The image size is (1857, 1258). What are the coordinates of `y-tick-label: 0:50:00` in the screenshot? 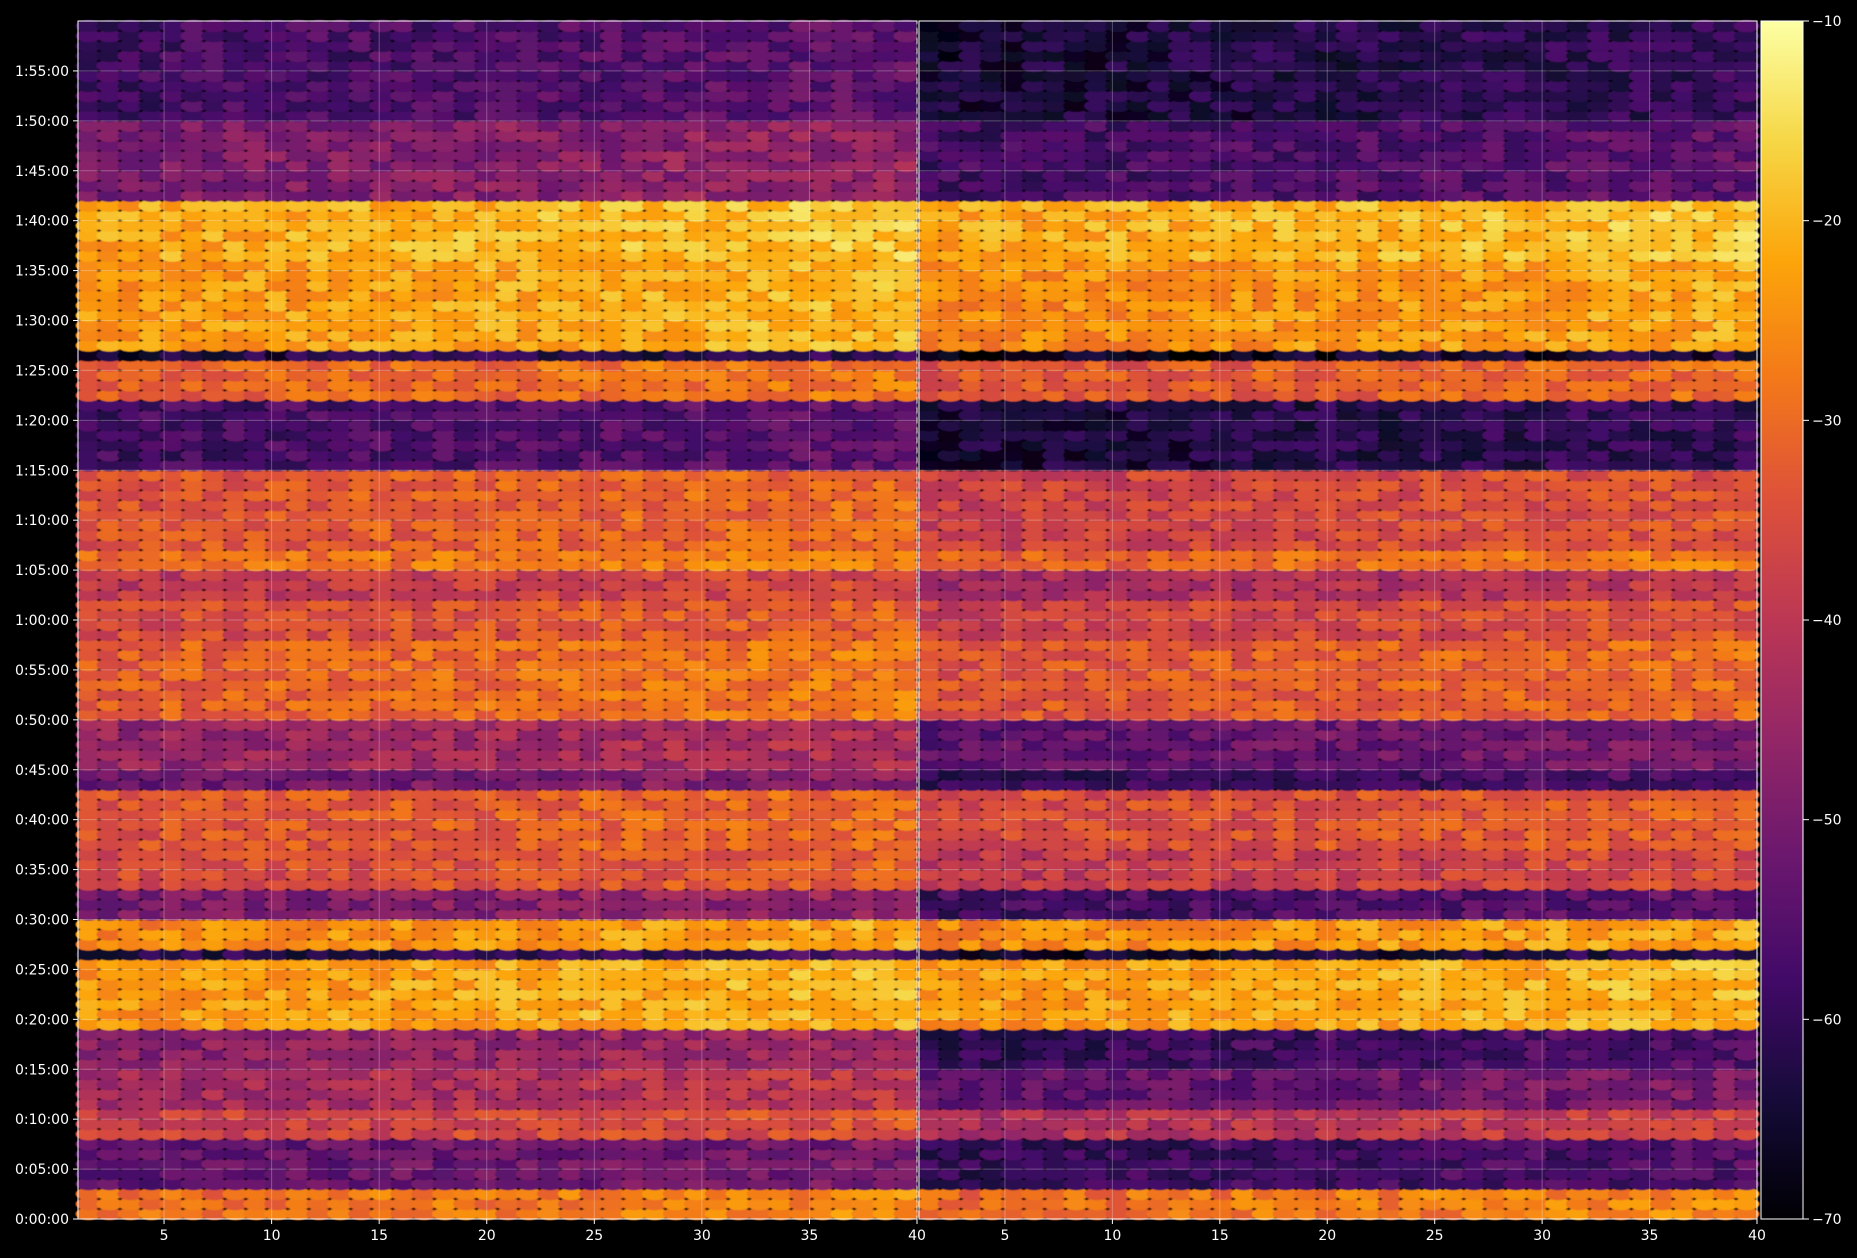 It's located at (42, 721).